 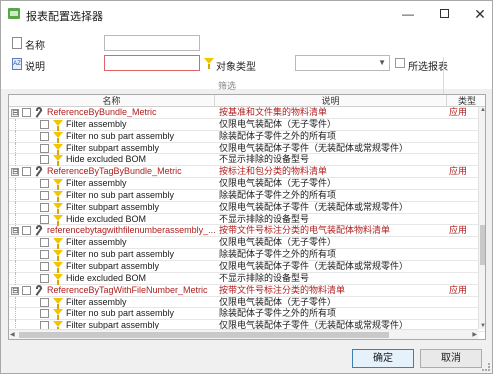 What do you see at coordinates (152, 63) in the screenshot?
I see `description-field` at bounding box center [152, 63].